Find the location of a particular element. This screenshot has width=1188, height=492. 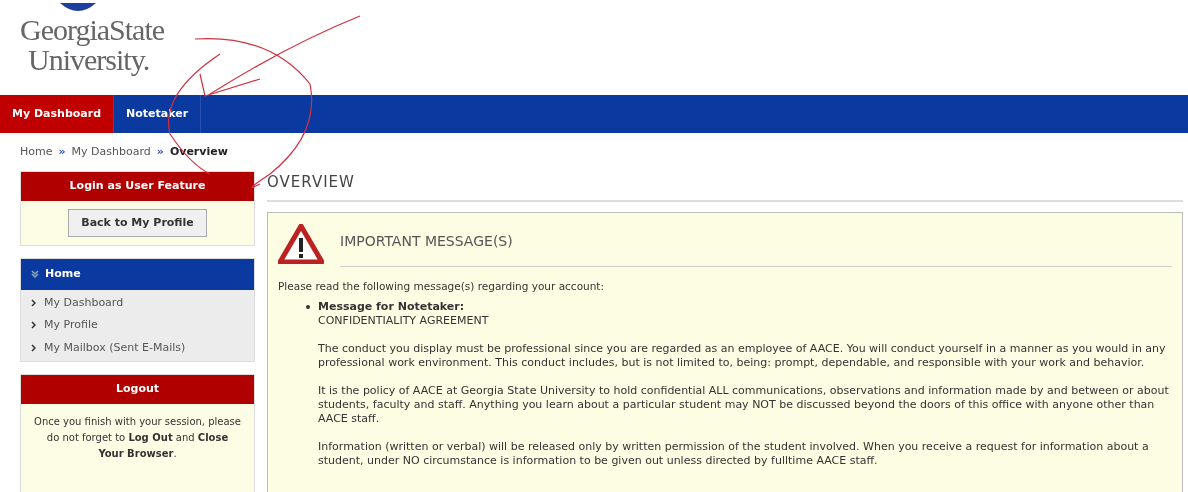

message-subtitle: CONFIDENTIALITY AGREEMENT is located at coordinates (404, 321).